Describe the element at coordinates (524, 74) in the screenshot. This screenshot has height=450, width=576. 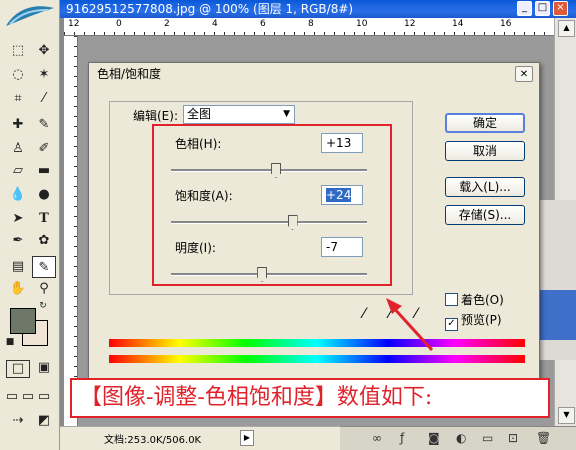
I see `dialog-close-button: ✕` at that location.